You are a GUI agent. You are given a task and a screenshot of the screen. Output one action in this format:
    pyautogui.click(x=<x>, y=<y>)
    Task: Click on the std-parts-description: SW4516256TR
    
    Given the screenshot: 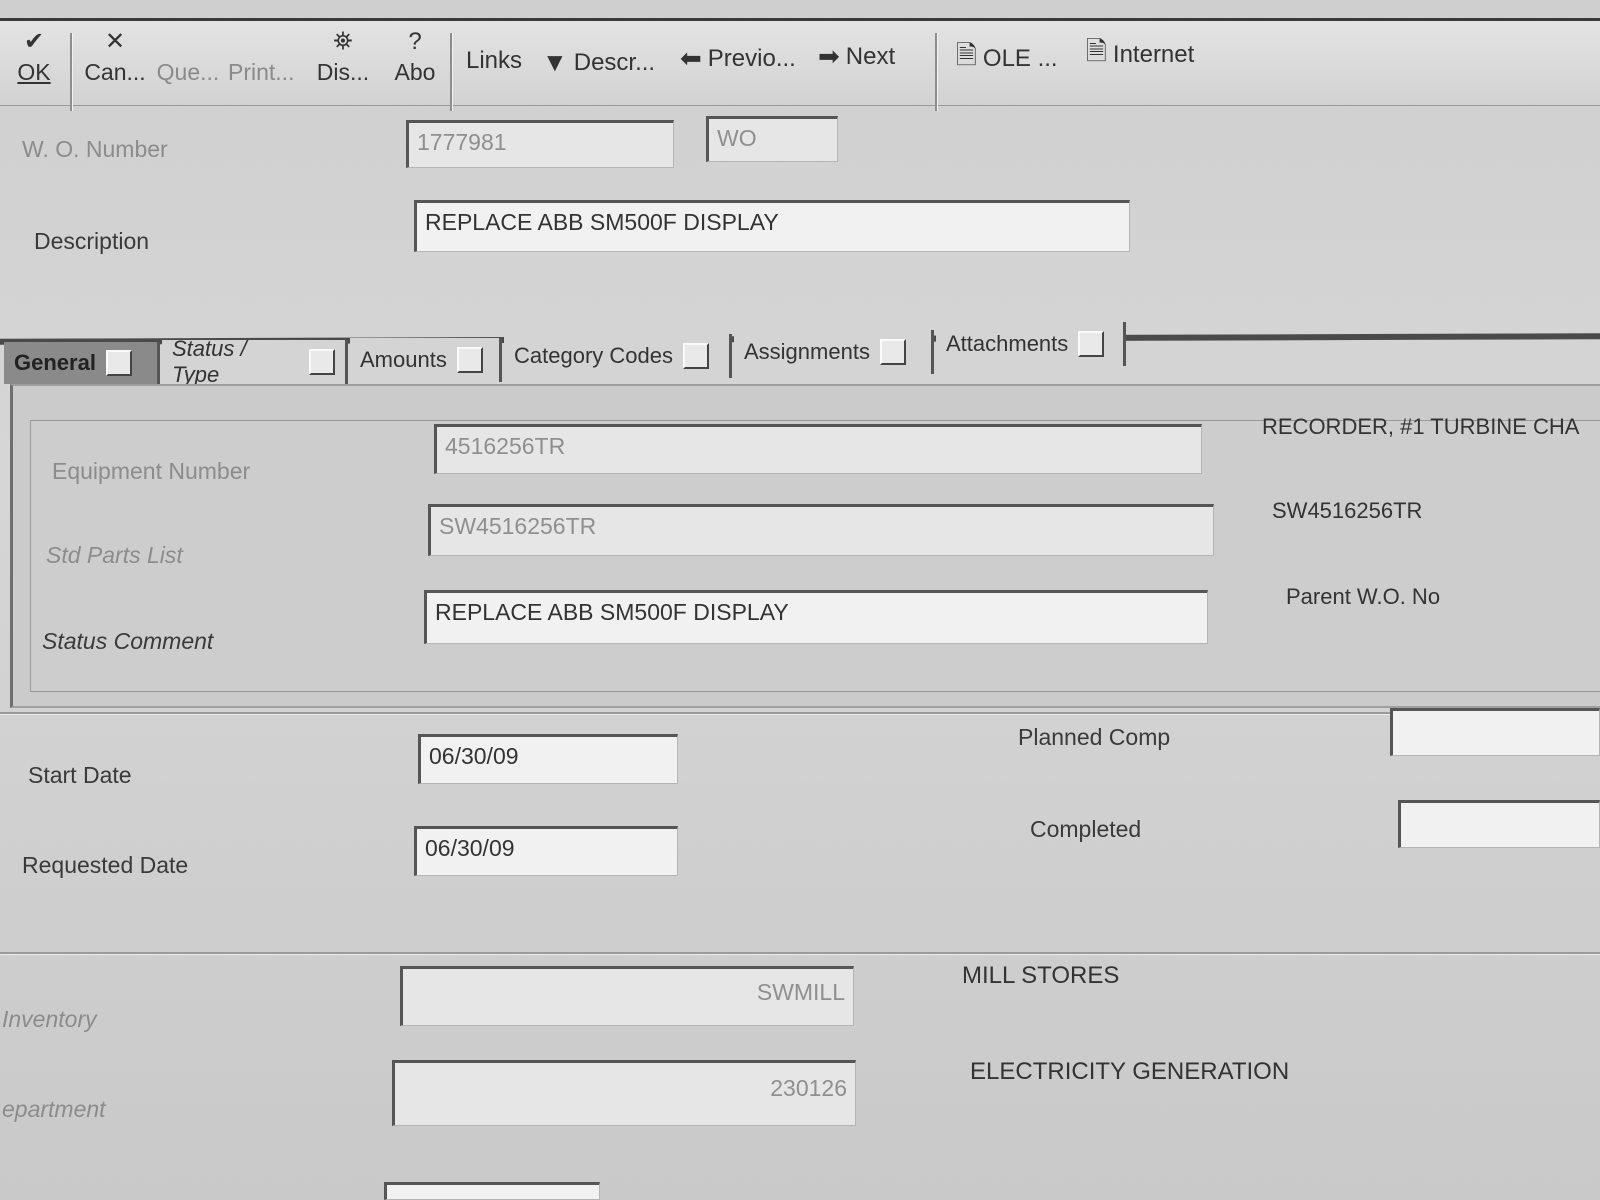 What is the action you would take?
    pyautogui.click(x=1347, y=510)
    